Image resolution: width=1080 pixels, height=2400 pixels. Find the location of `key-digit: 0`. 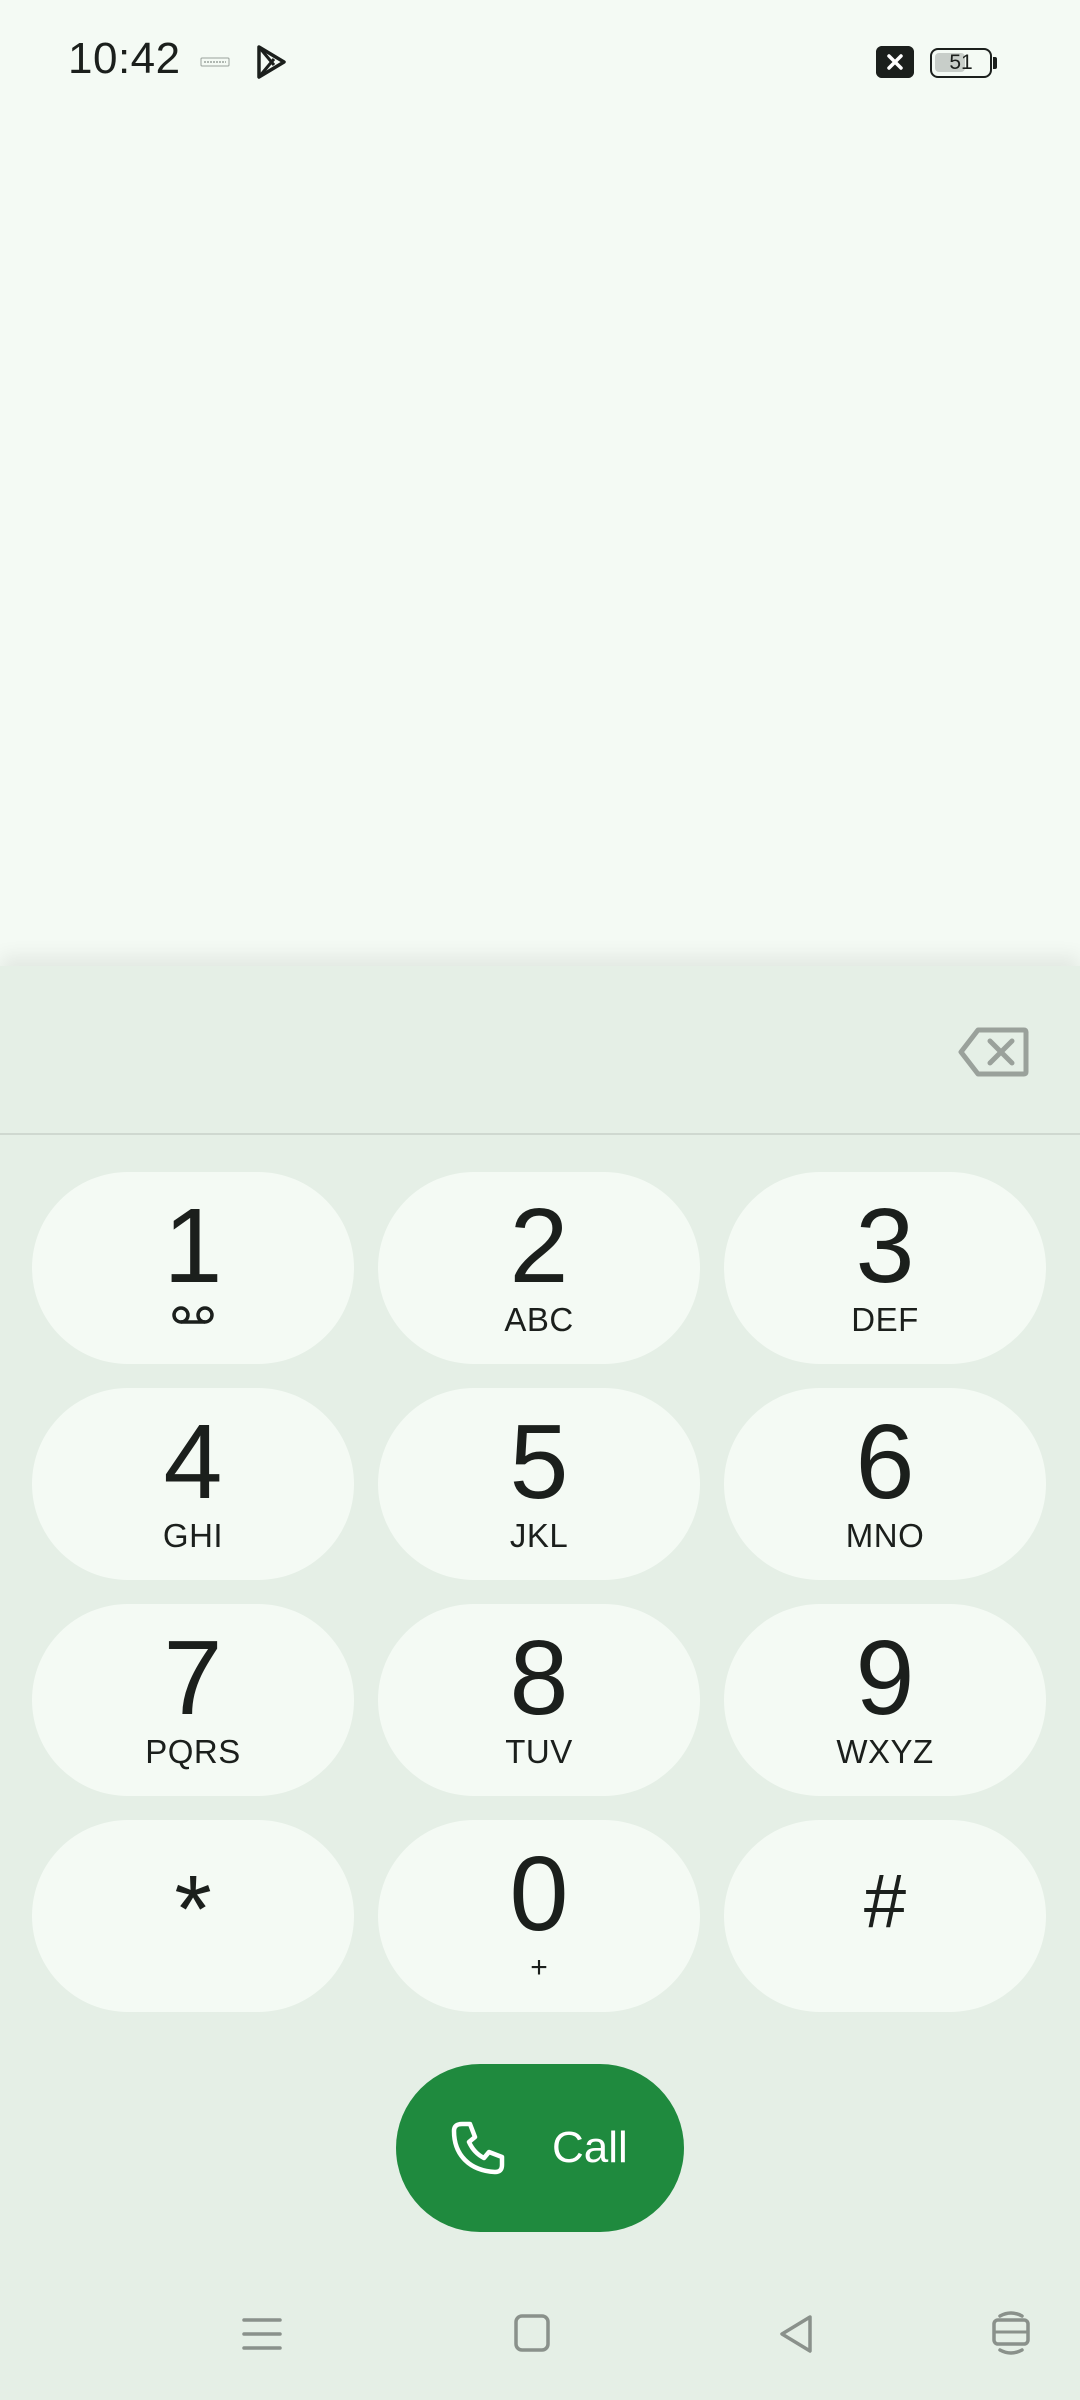

key-digit: 0 is located at coordinates (539, 1894).